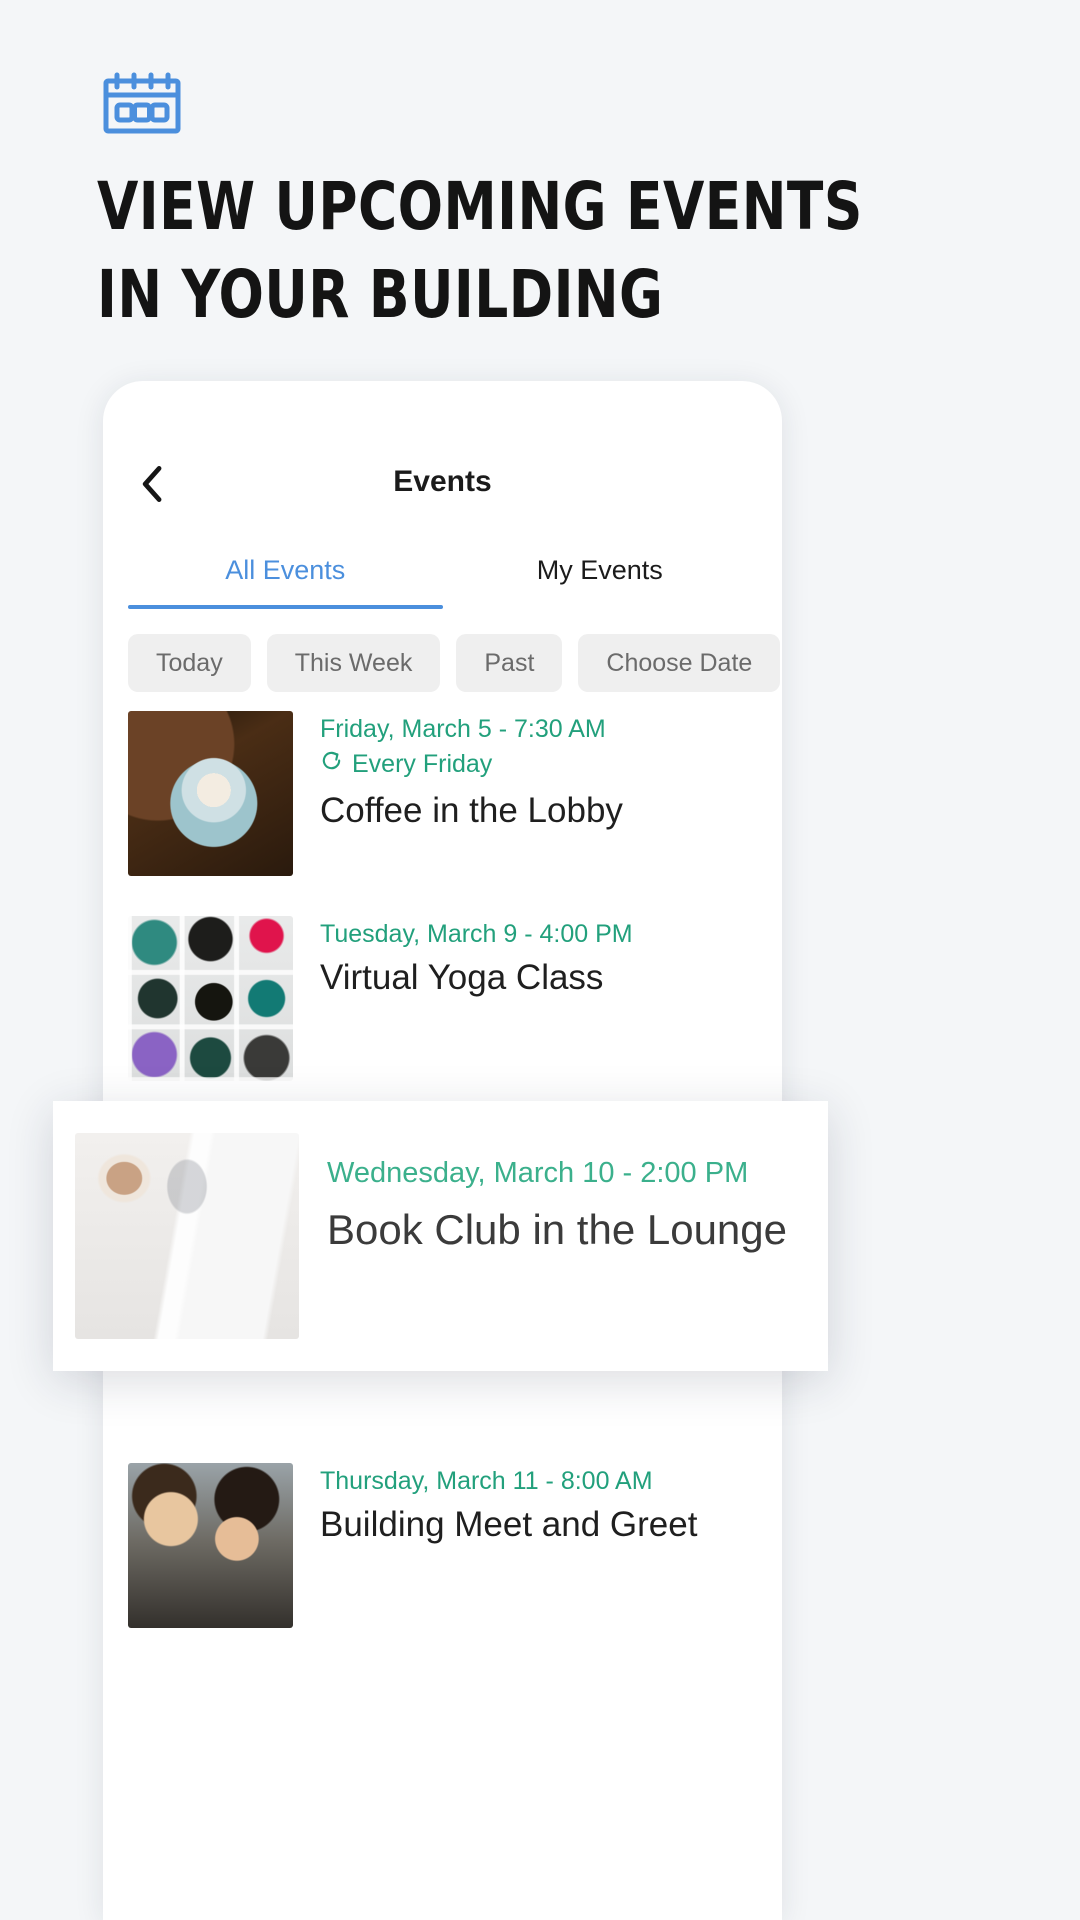 The height and width of the screenshot is (1920, 1080). I want to click on filter-chip-today-label: Today, so click(189, 662).